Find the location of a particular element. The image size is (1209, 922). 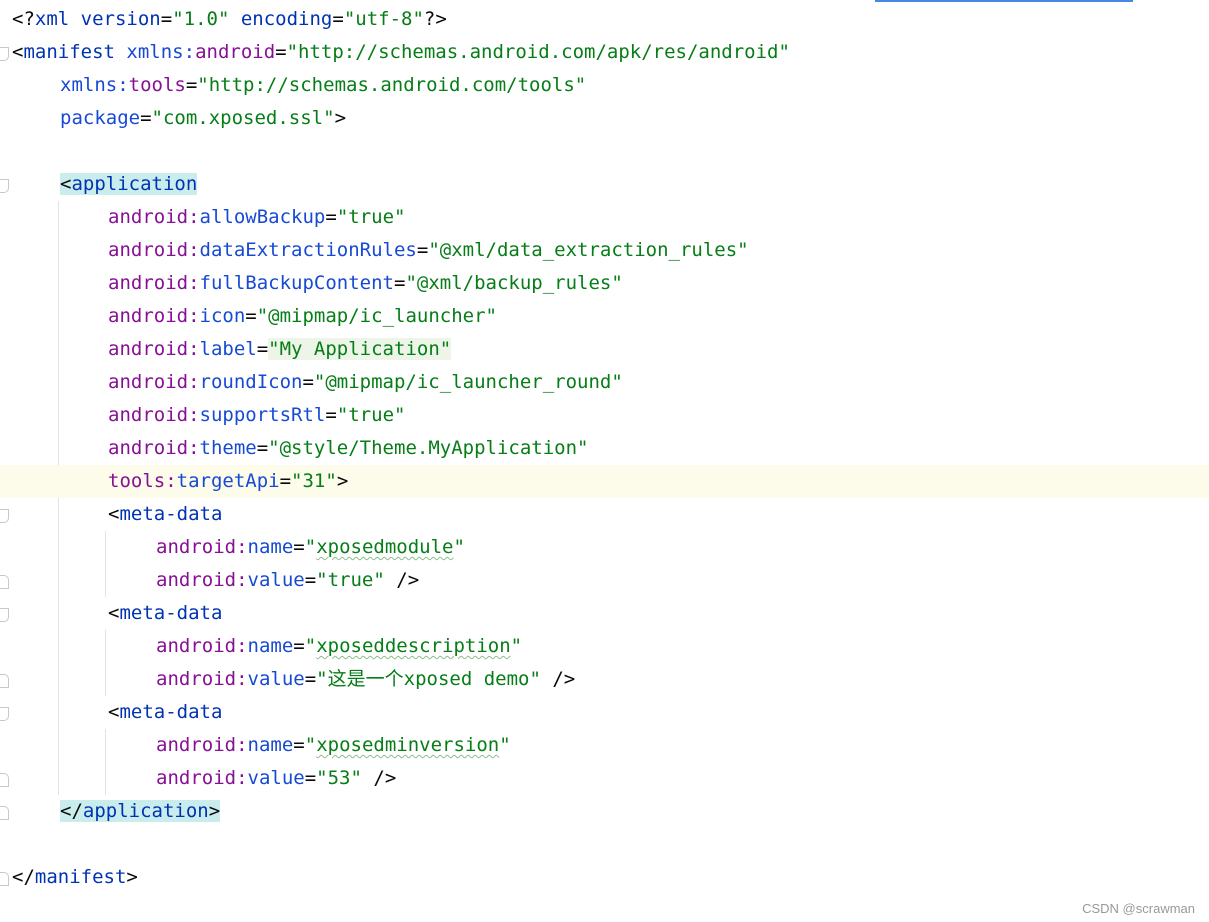

code-line: android:supportsRtl="true" is located at coordinates (604, 415).